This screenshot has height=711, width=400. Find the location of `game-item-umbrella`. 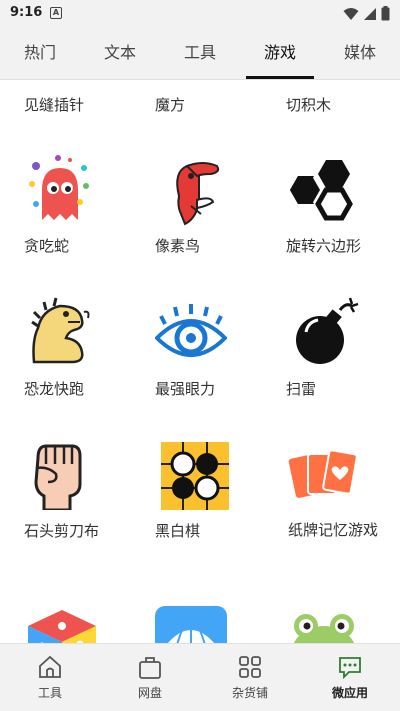

game-item-umbrella is located at coordinates (199, 619).